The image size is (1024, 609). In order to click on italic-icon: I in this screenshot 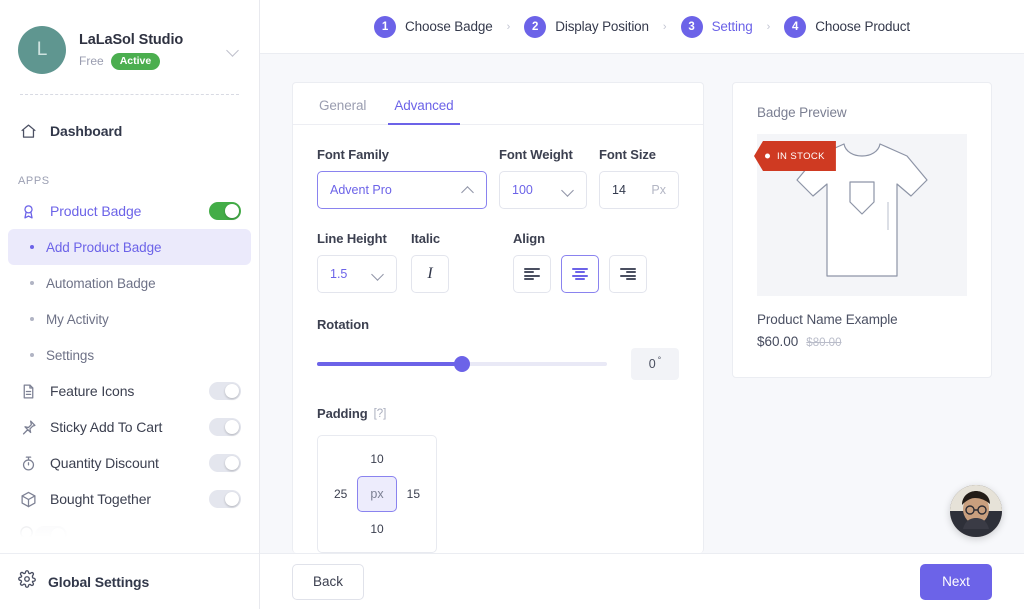, I will do `click(430, 273)`.